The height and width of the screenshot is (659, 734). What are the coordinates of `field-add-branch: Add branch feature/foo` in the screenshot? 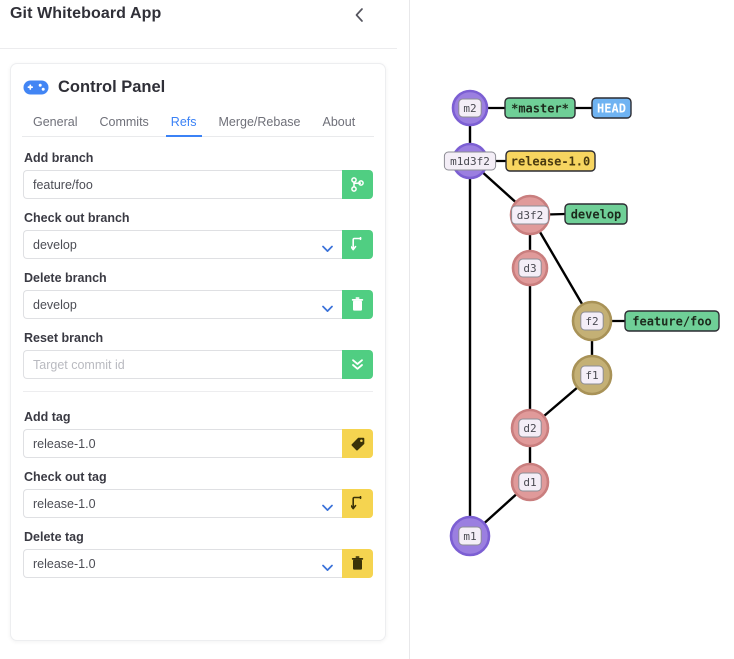 It's located at (198, 175).